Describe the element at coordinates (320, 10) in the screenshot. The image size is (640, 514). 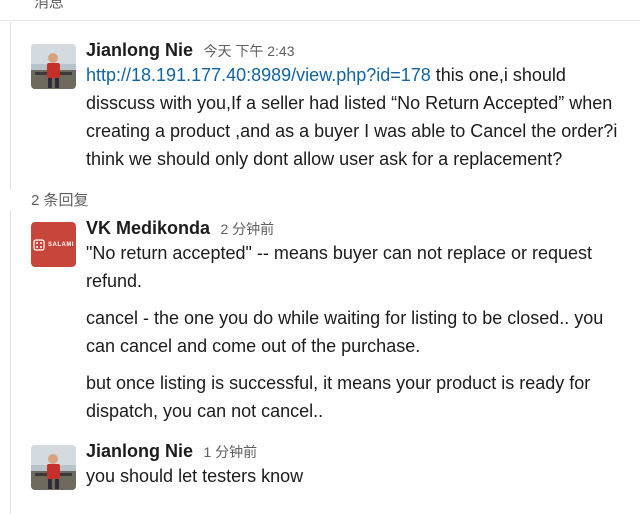
I see `channel-header: 消息` at that location.